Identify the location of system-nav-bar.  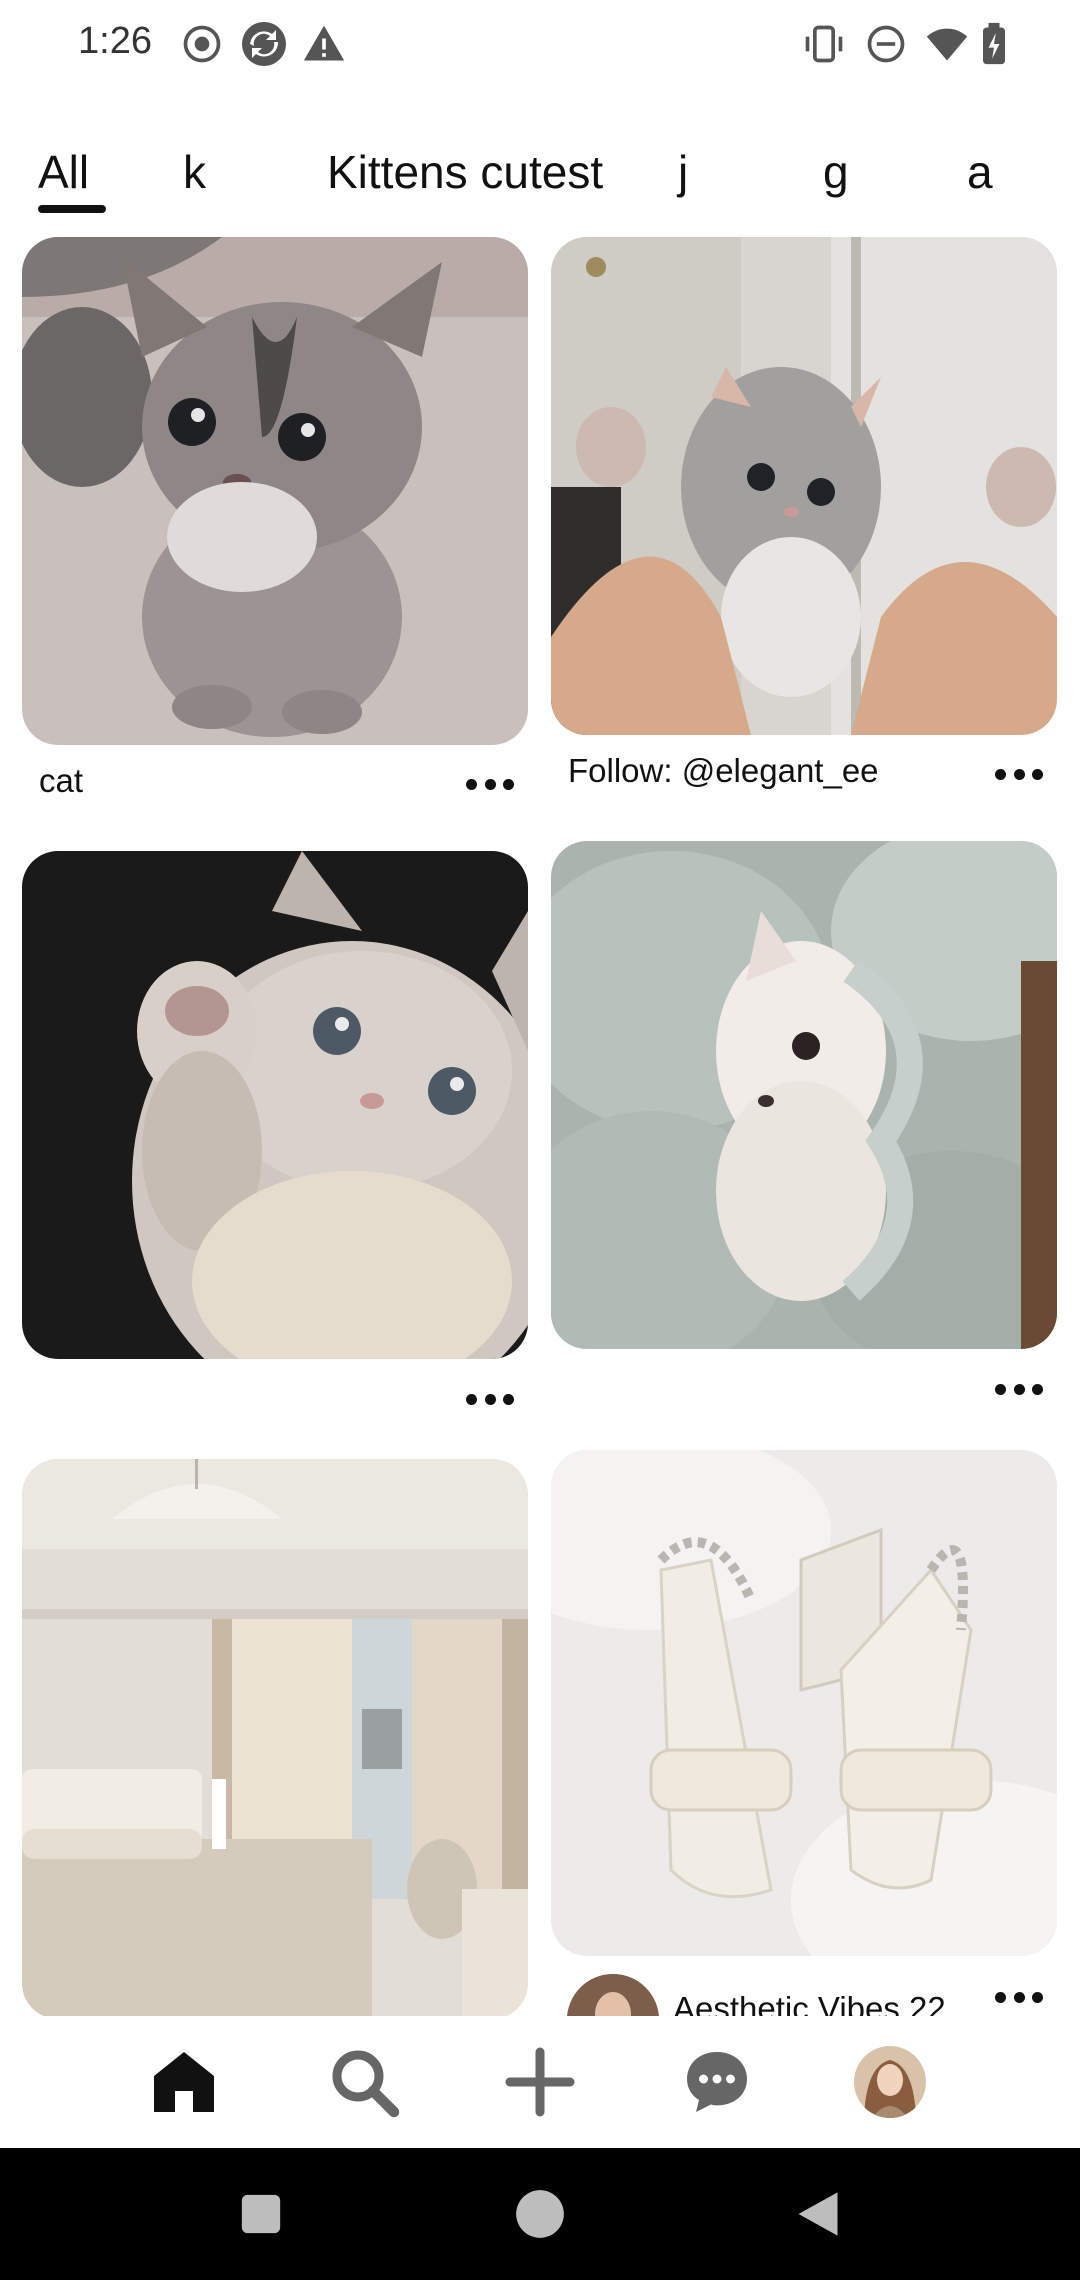
(540, 2214).